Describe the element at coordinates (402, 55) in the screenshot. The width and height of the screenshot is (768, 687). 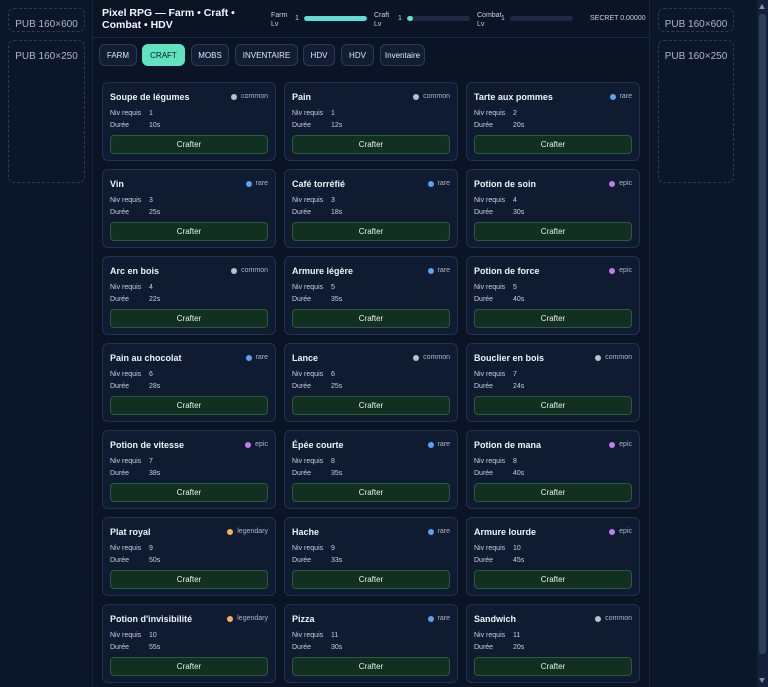
I see `tab-inventaire-2: Inventaire` at that location.